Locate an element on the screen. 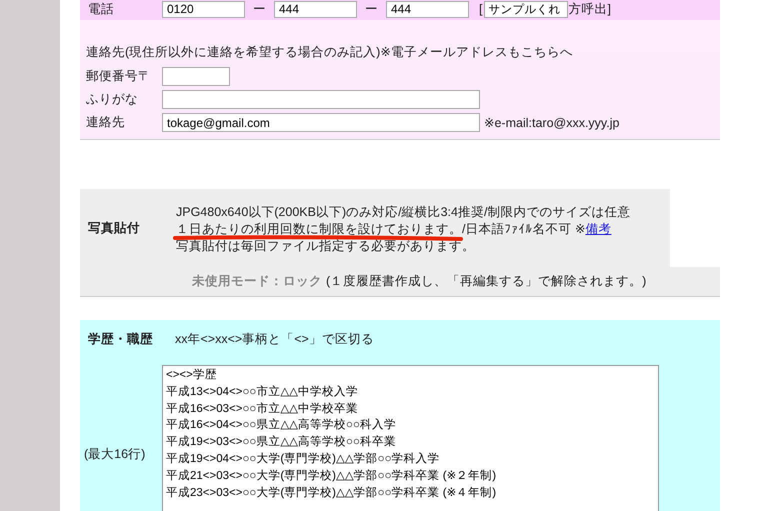 This screenshot has height=511, width=768. note-link: 備考 is located at coordinates (598, 229).